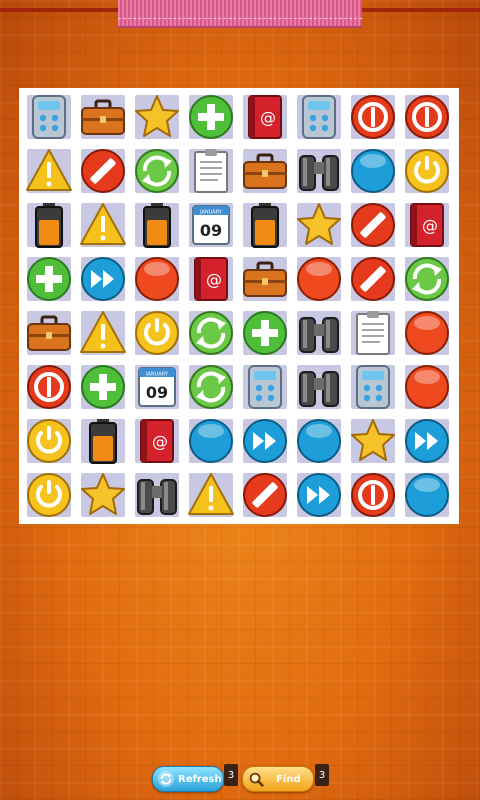 Image resolution: width=480 pixels, height=800 pixels. I want to click on clipboard-icon, so click(373, 333).